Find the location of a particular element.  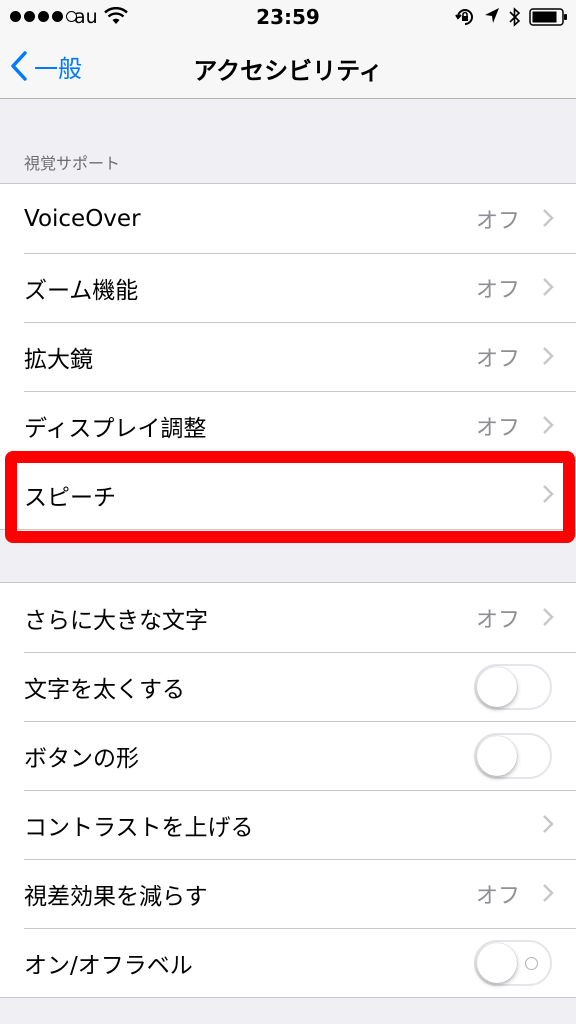

button-shapes-row: ボタンの形 is located at coordinates (288, 755).